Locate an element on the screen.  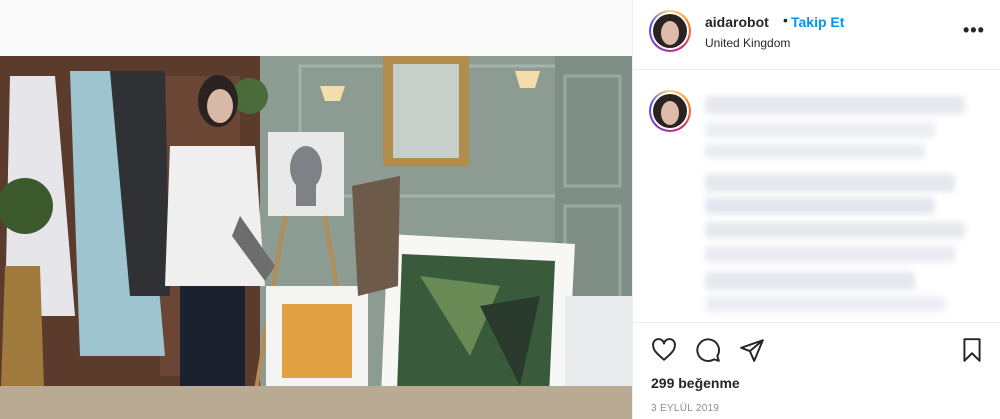
follow-button: Takip Et is located at coordinates (817, 22).